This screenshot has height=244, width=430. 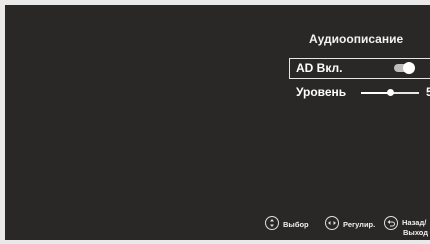 I want to click on slider-knob, so click(x=390, y=92).